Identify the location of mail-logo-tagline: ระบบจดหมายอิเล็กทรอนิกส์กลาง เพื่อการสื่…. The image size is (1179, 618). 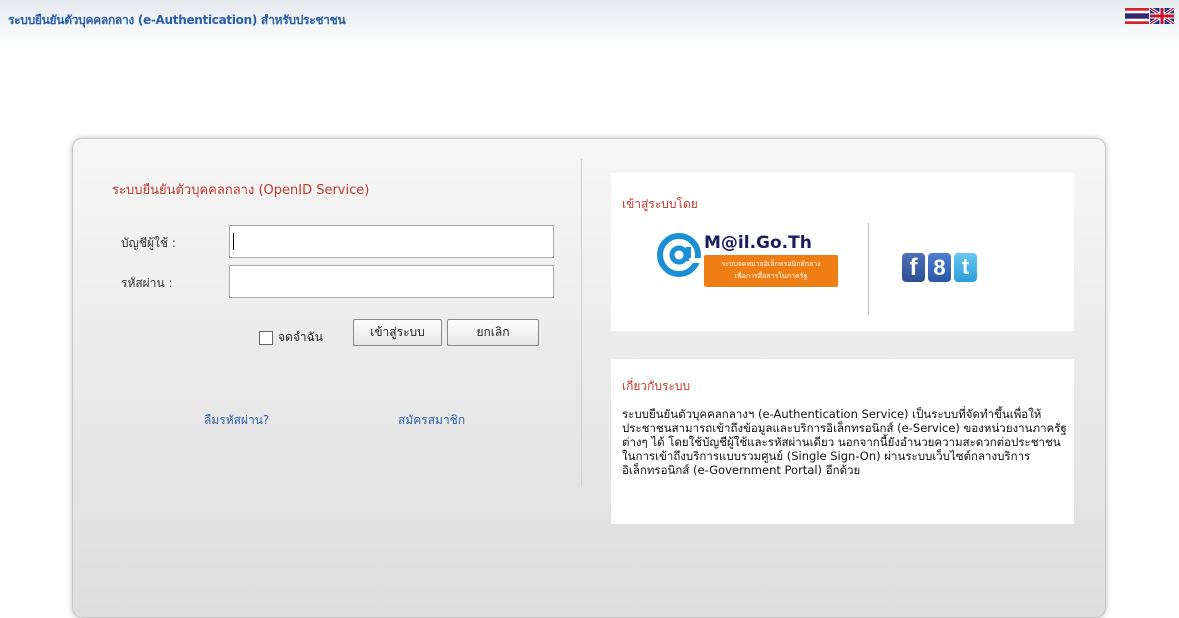
(771, 271).